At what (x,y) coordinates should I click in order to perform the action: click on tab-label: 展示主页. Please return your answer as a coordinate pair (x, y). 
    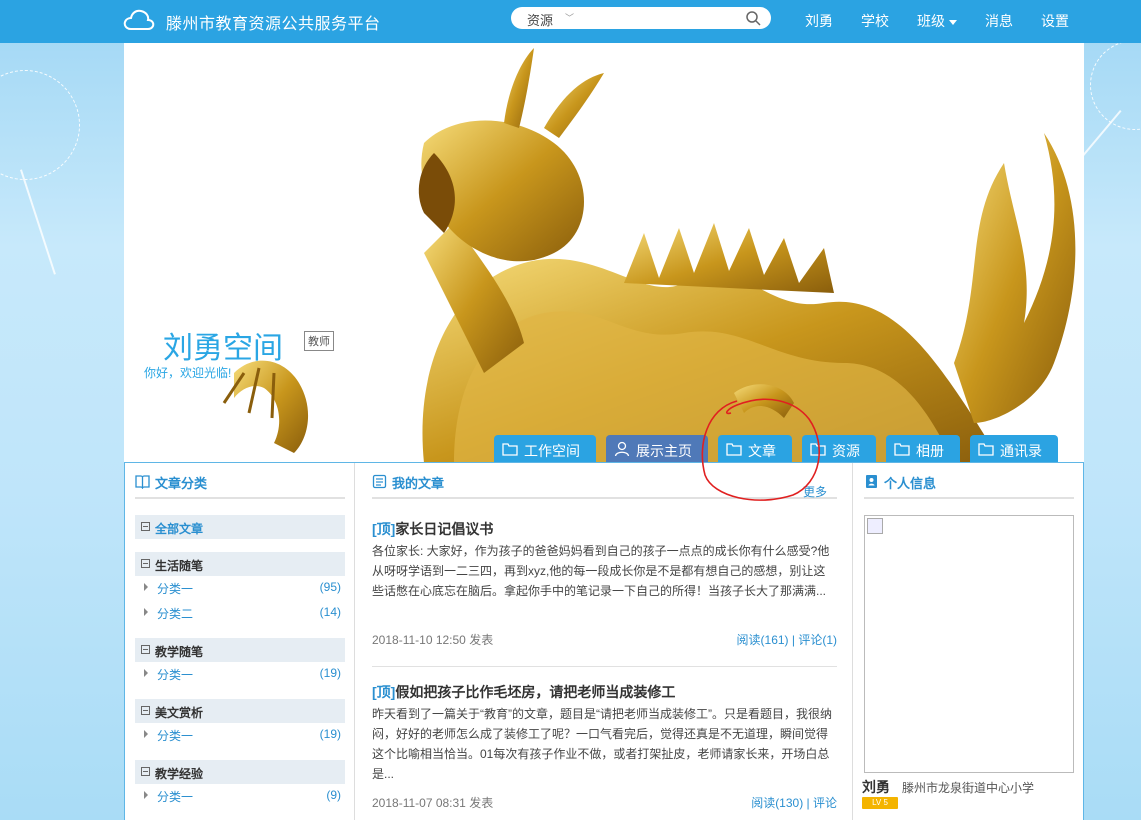
    Looking at the image, I should click on (664, 451).